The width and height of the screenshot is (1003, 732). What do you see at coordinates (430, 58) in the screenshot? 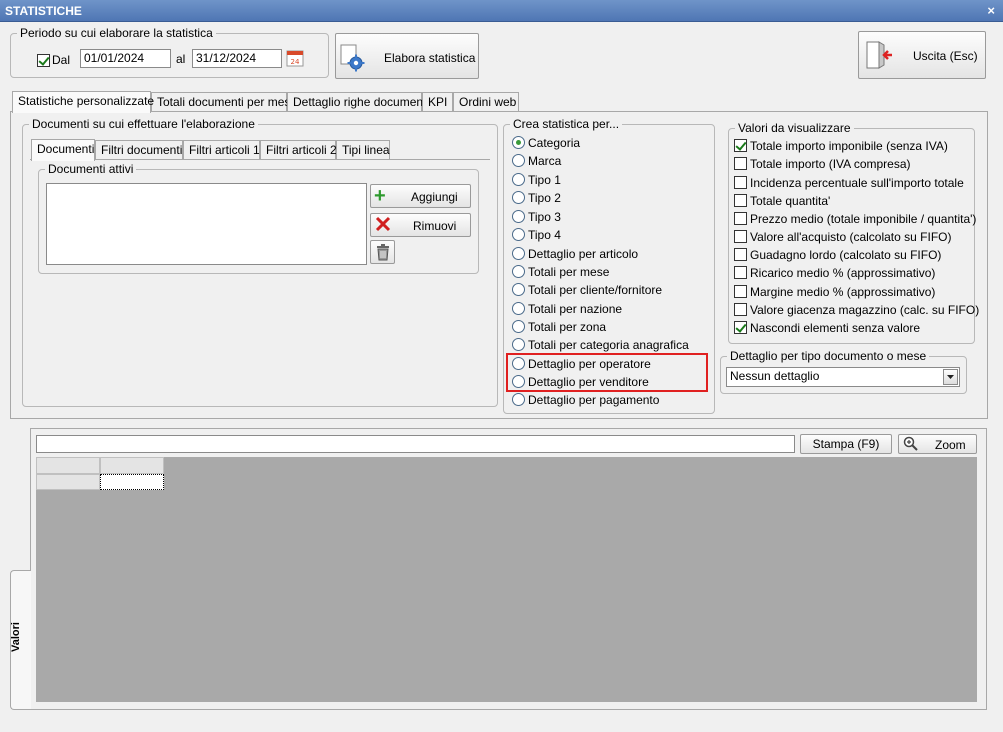
I see `elabora-statistica-label: Elabora statistica` at bounding box center [430, 58].